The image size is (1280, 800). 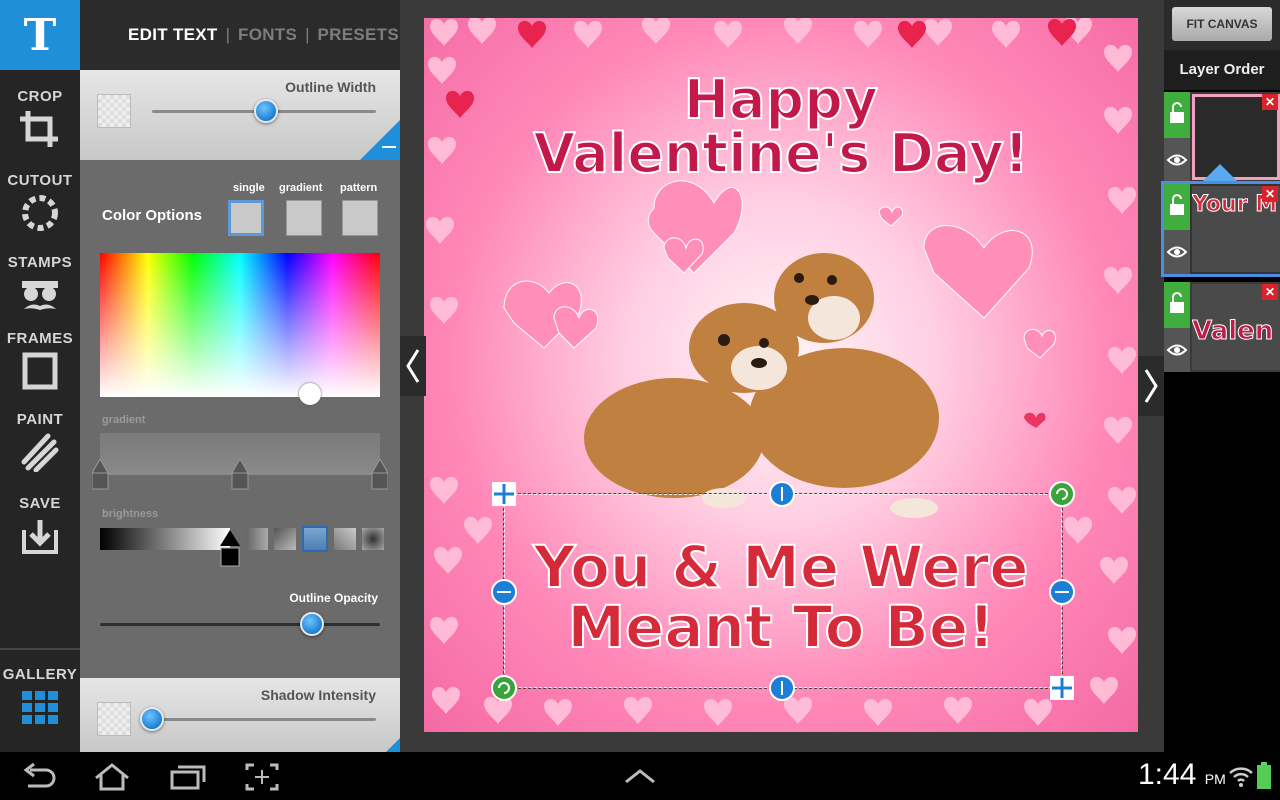 I want to click on color-picker-cursor, so click(x=310, y=394).